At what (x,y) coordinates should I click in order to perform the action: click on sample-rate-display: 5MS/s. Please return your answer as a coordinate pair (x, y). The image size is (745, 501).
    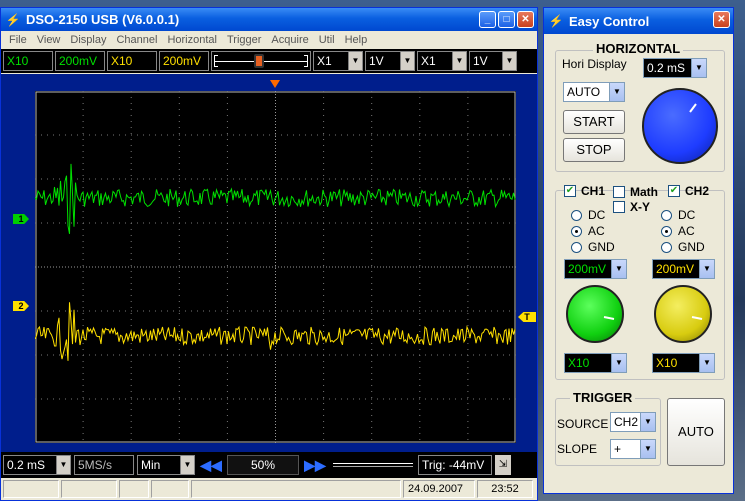
    Looking at the image, I should click on (104, 465).